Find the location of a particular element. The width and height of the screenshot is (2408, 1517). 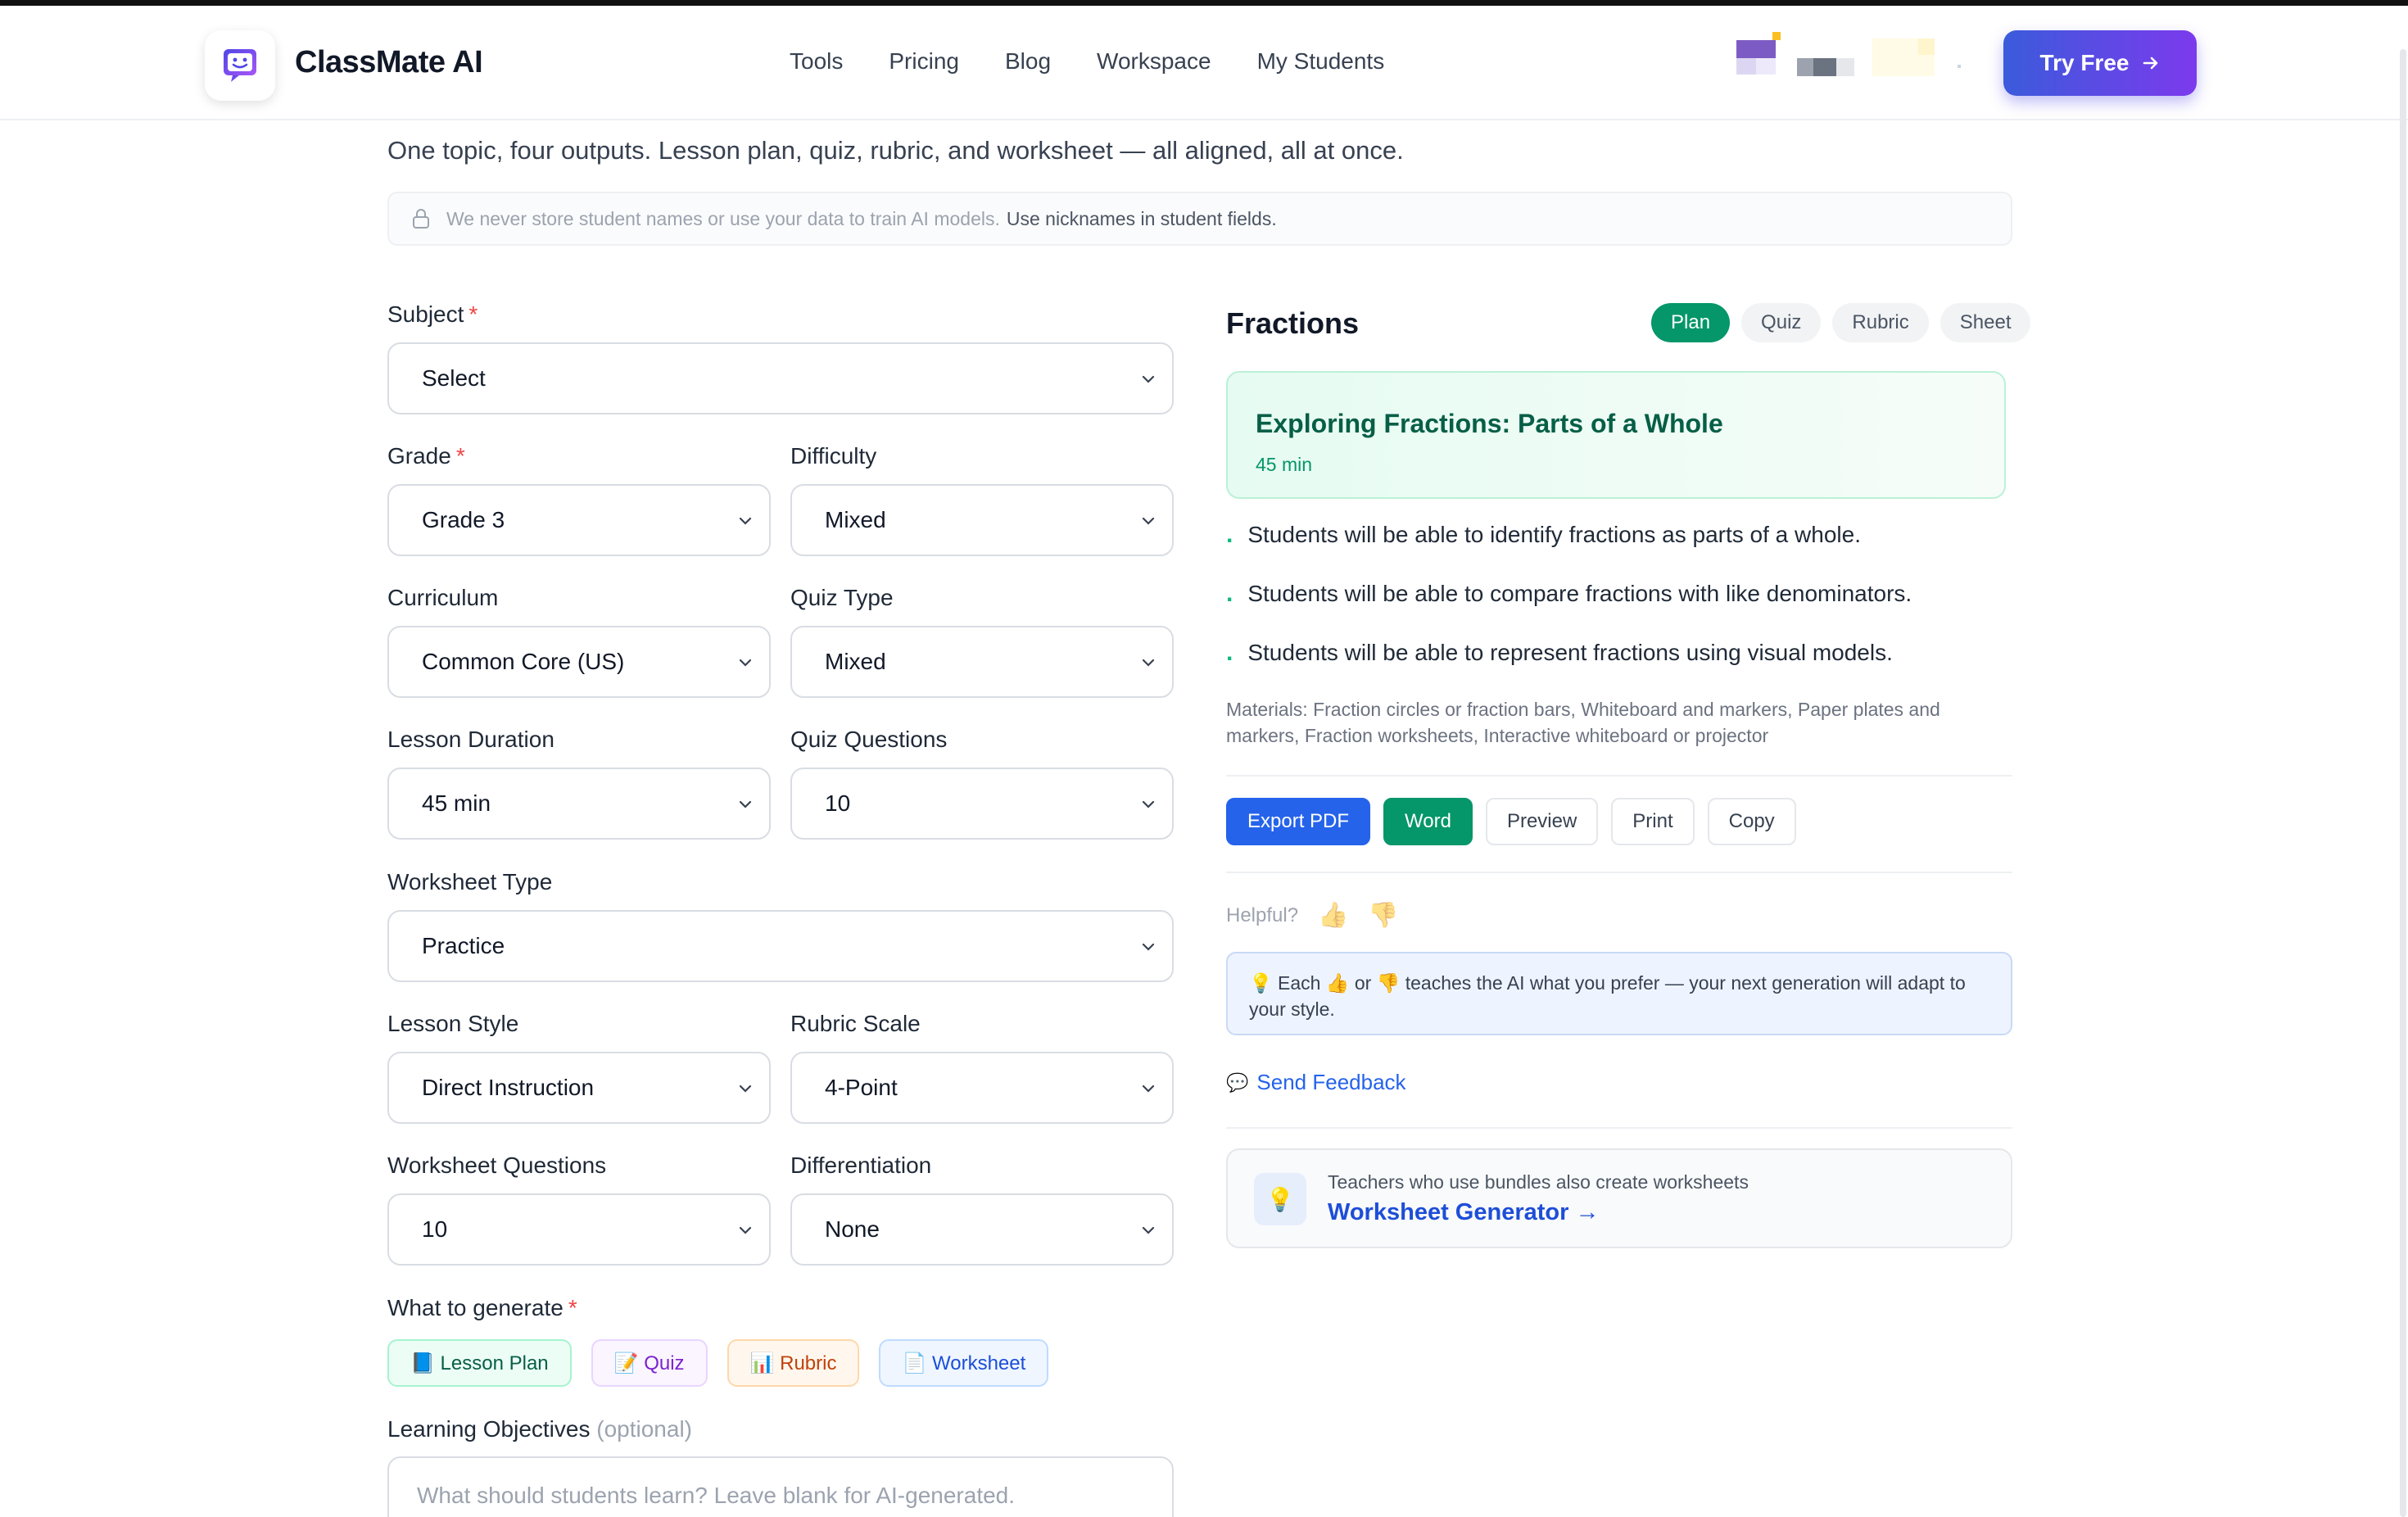

quiz-questions-select: 10 is located at coordinates (982, 804).